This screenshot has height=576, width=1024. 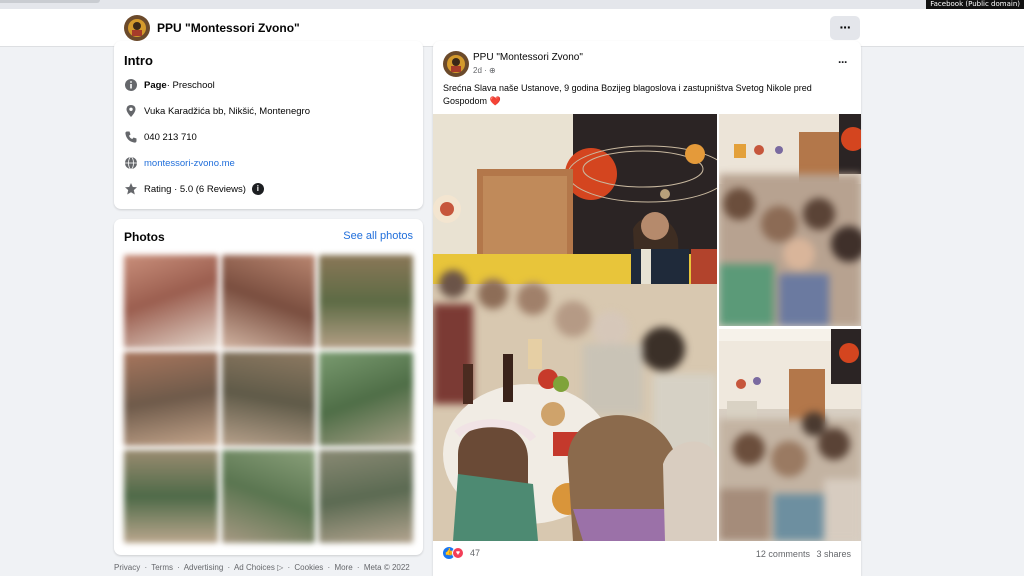 What do you see at coordinates (484, 70) in the screenshot?
I see `post-timestamp: 2d · ⊕` at bounding box center [484, 70].